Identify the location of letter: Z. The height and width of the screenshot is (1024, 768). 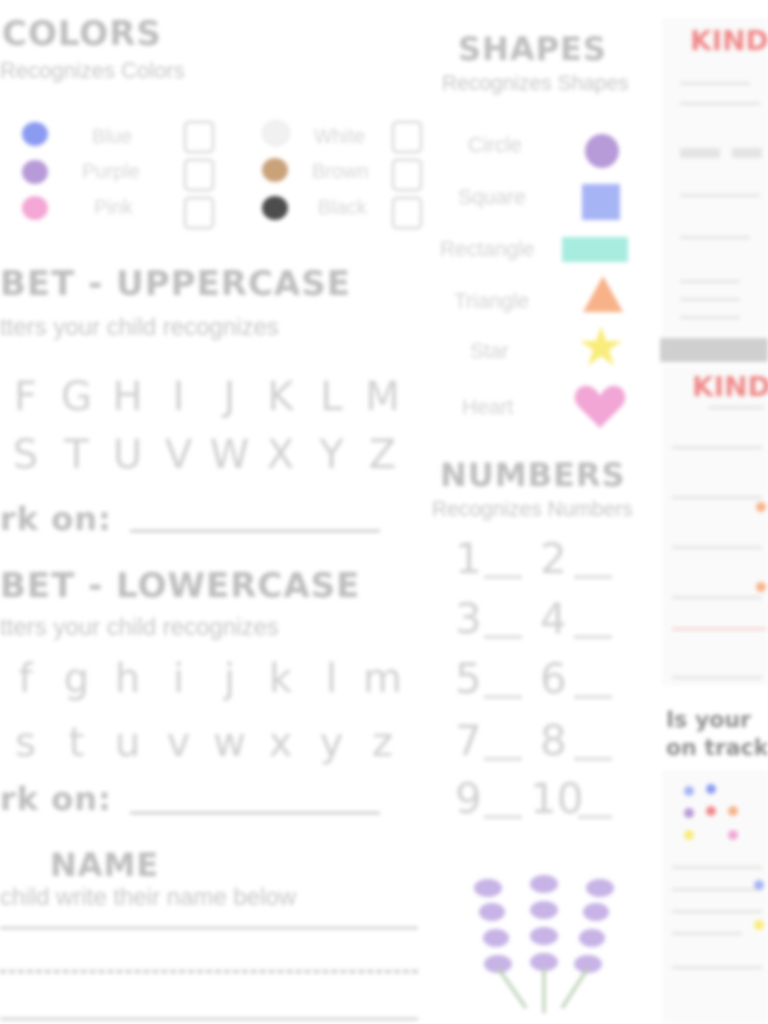
(382, 455).